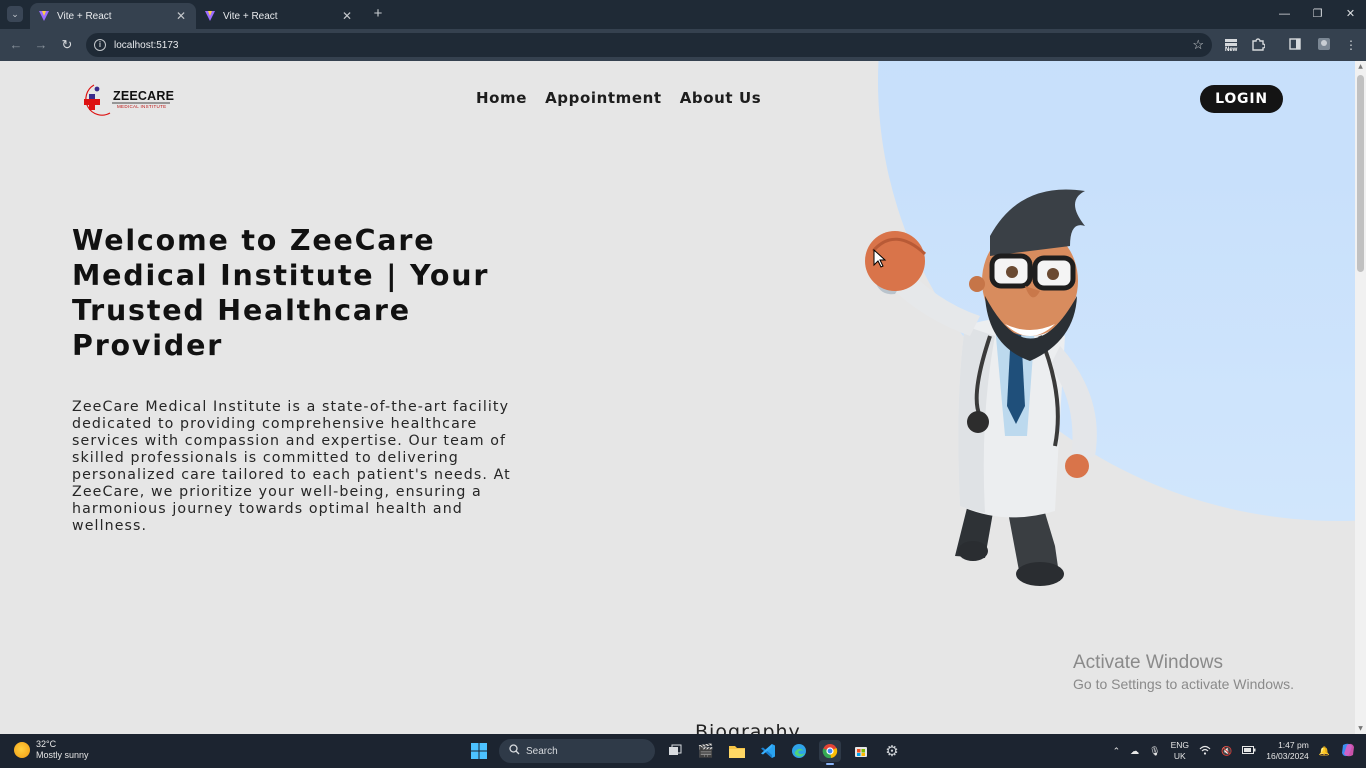 The image size is (1366, 768). I want to click on weather-condition: Mostly sunny, so click(62, 755).